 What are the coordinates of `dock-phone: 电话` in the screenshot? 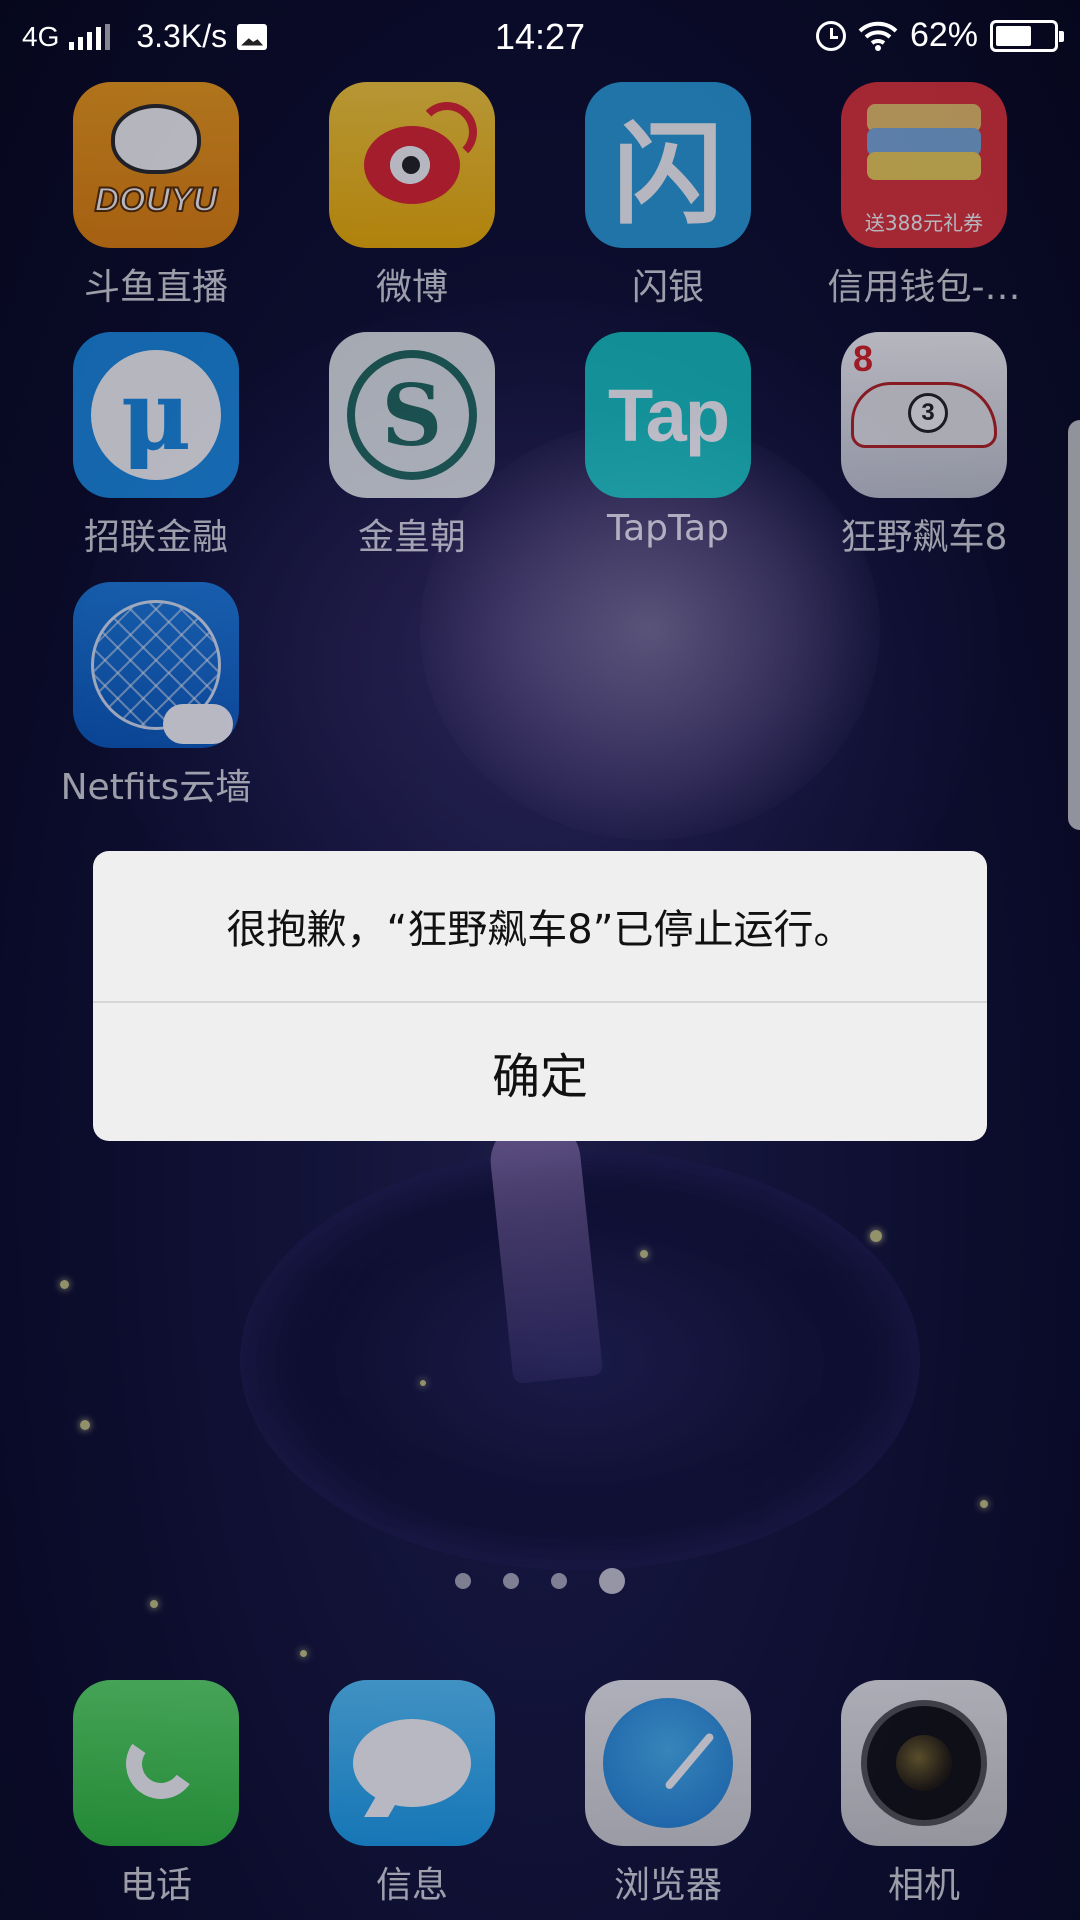 It's located at (156, 1794).